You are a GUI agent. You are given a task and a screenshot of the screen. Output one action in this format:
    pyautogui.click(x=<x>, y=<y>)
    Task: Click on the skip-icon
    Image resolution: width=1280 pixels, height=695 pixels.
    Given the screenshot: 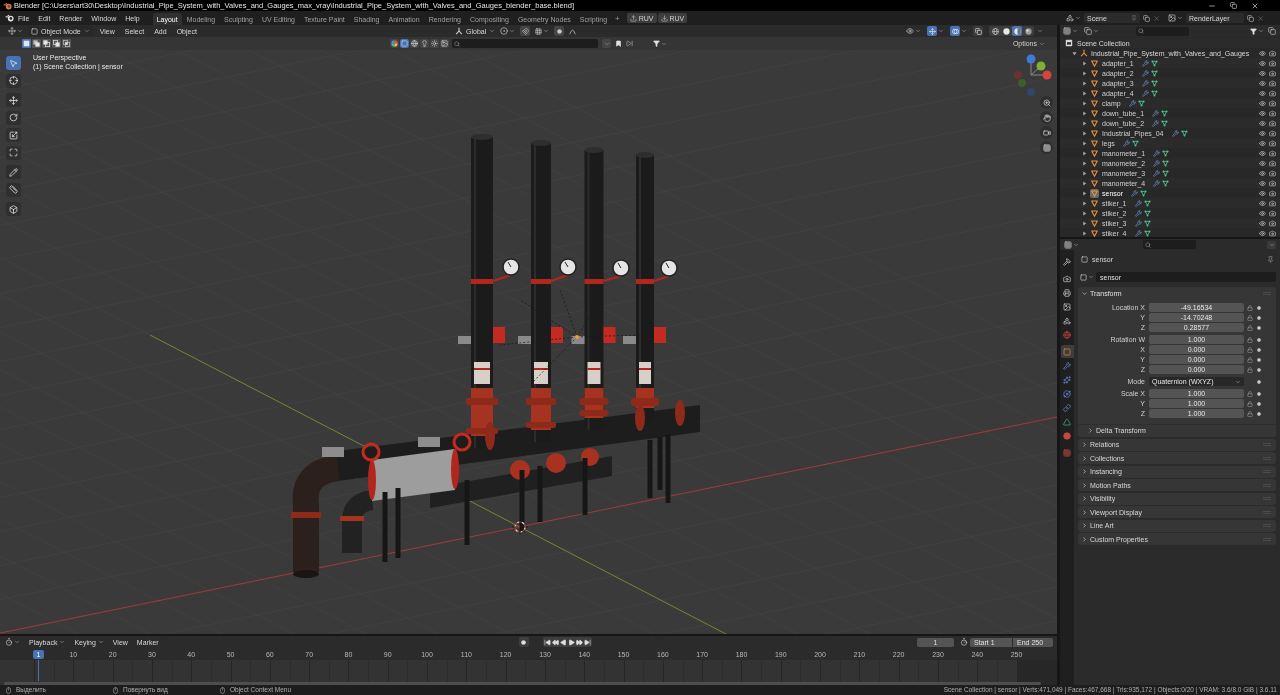 What is the action you would take?
    pyautogui.click(x=629, y=43)
    